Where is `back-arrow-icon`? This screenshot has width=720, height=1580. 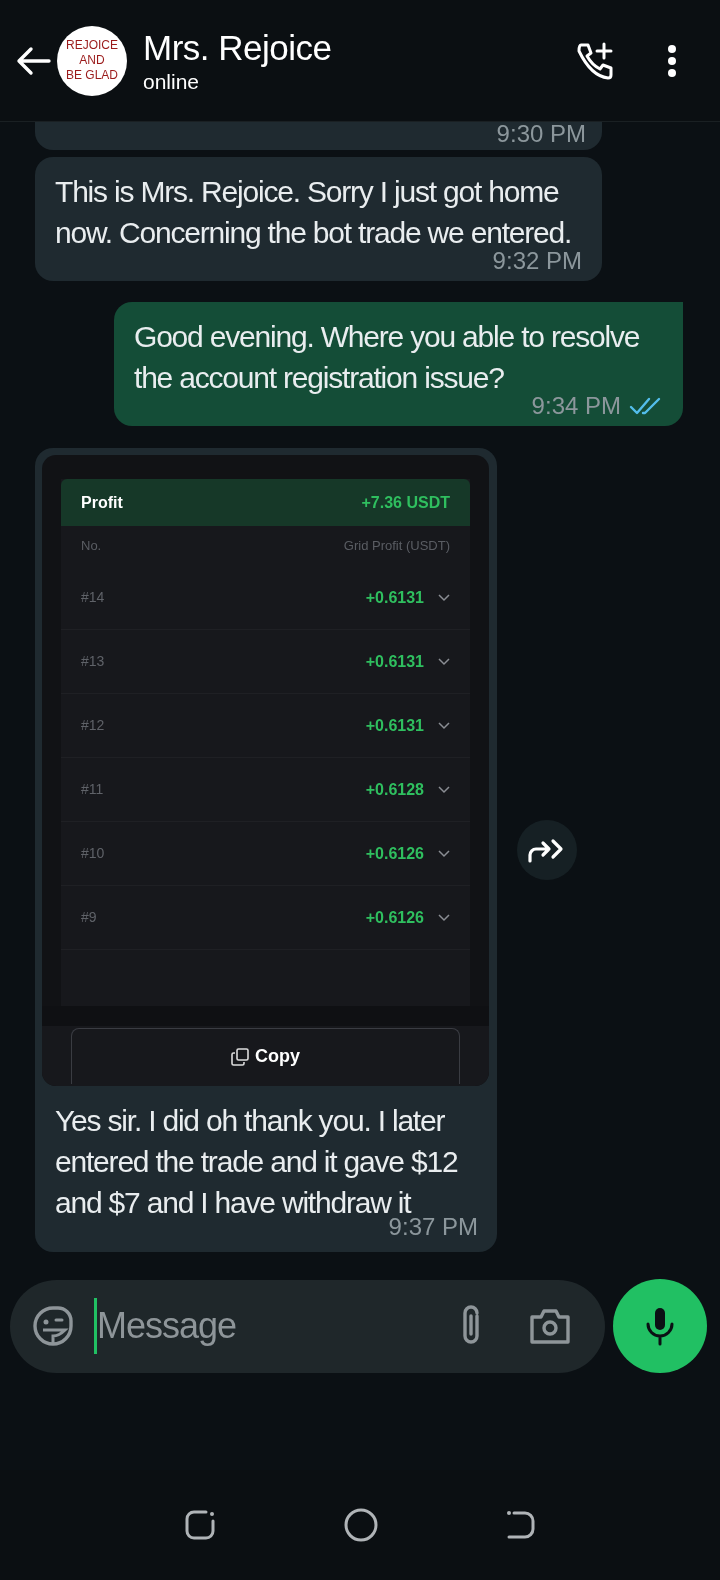 back-arrow-icon is located at coordinates (33, 60).